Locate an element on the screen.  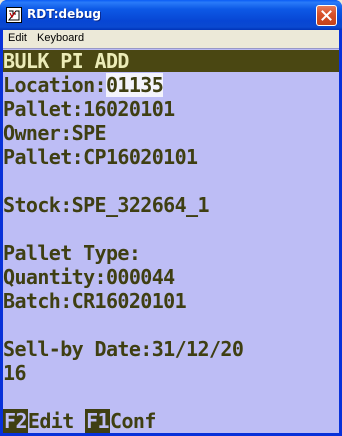
stock-line: Stock:SPE_322664_1 is located at coordinates (106, 205).